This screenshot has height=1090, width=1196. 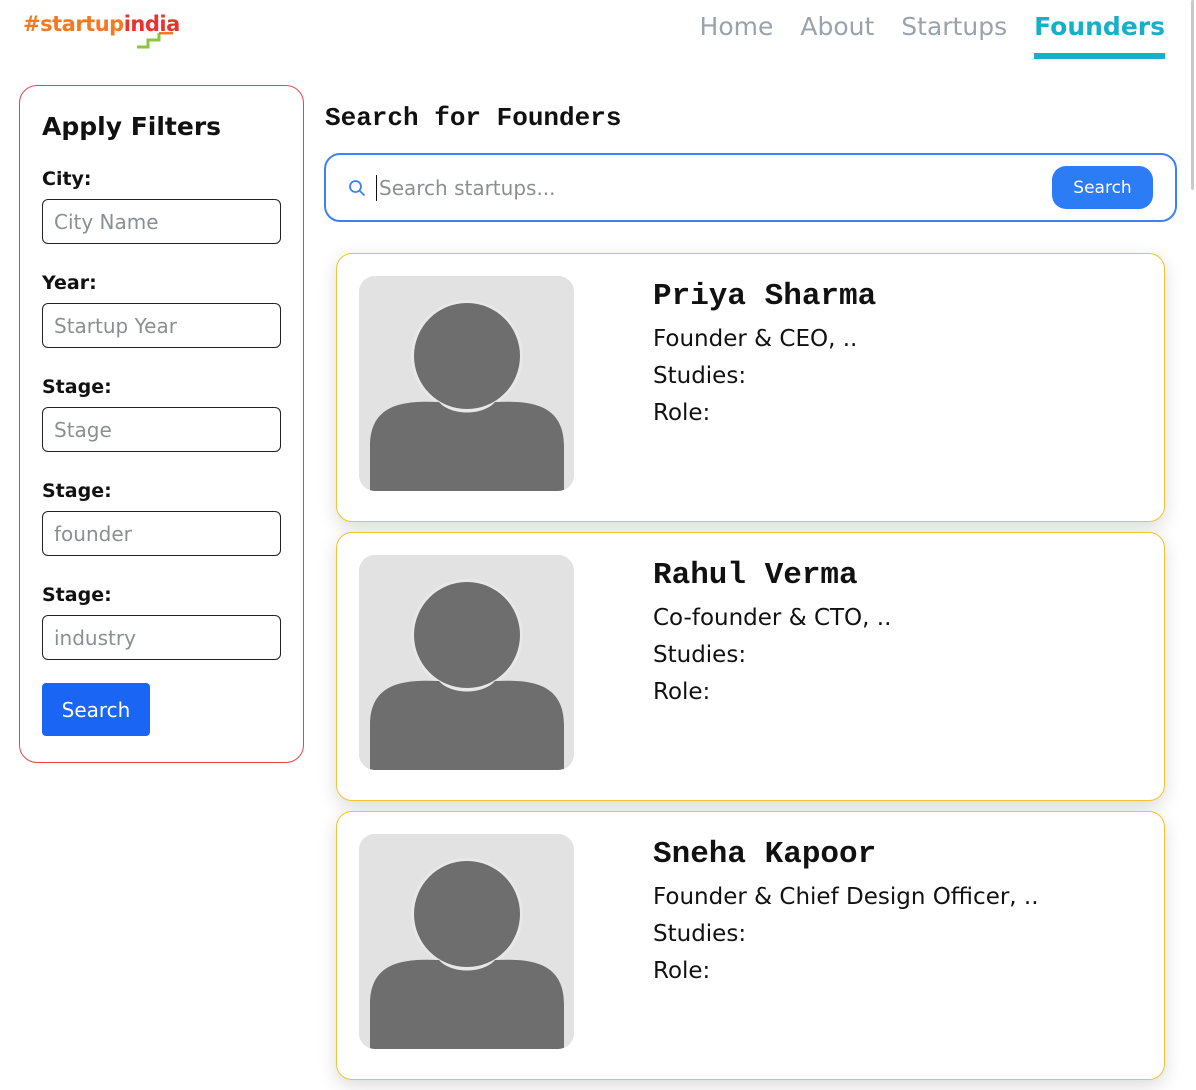 What do you see at coordinates (473, 118) in the screenshot?
I see `page-title: Search for Founders` at bounding box center [473, 118].